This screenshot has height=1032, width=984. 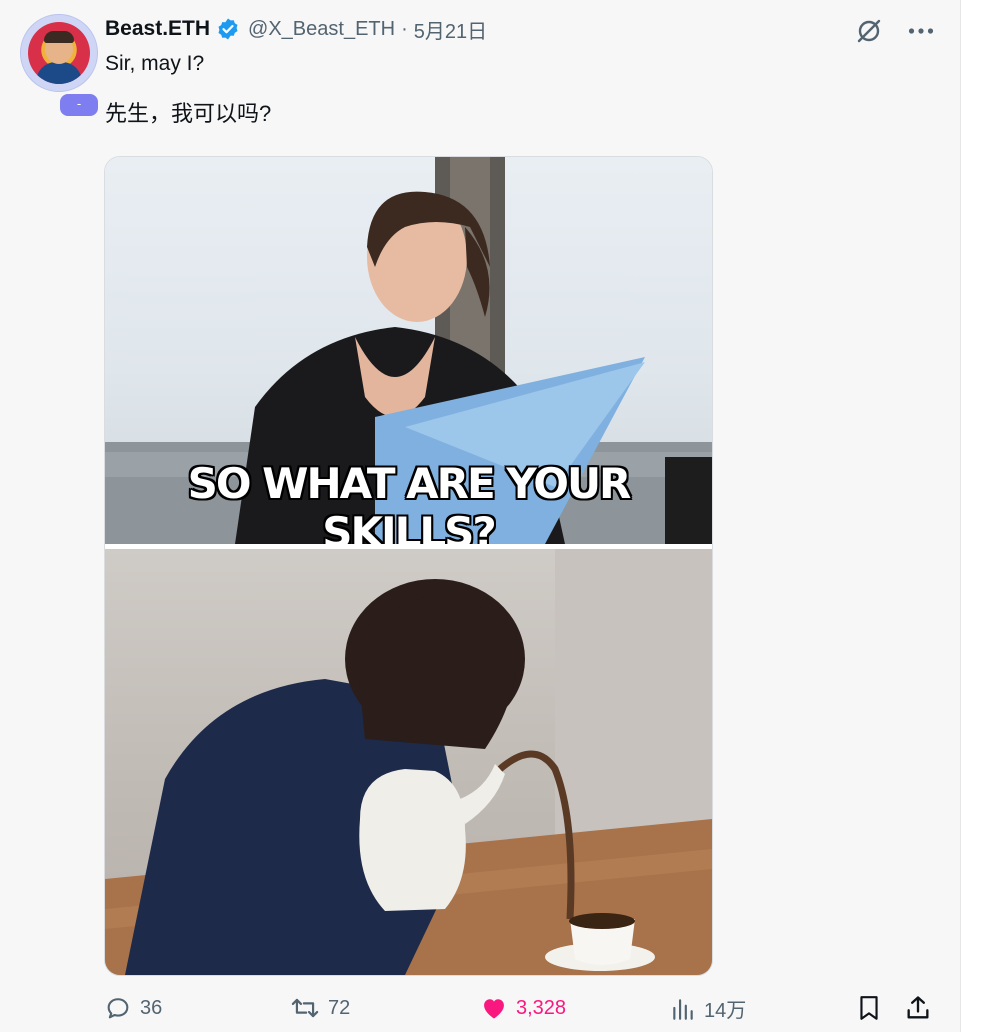 What do you see at coordinates (157, 29) in the screenshot?
I see `author-name: Beast.ETH` at bounding box center [157, 29].